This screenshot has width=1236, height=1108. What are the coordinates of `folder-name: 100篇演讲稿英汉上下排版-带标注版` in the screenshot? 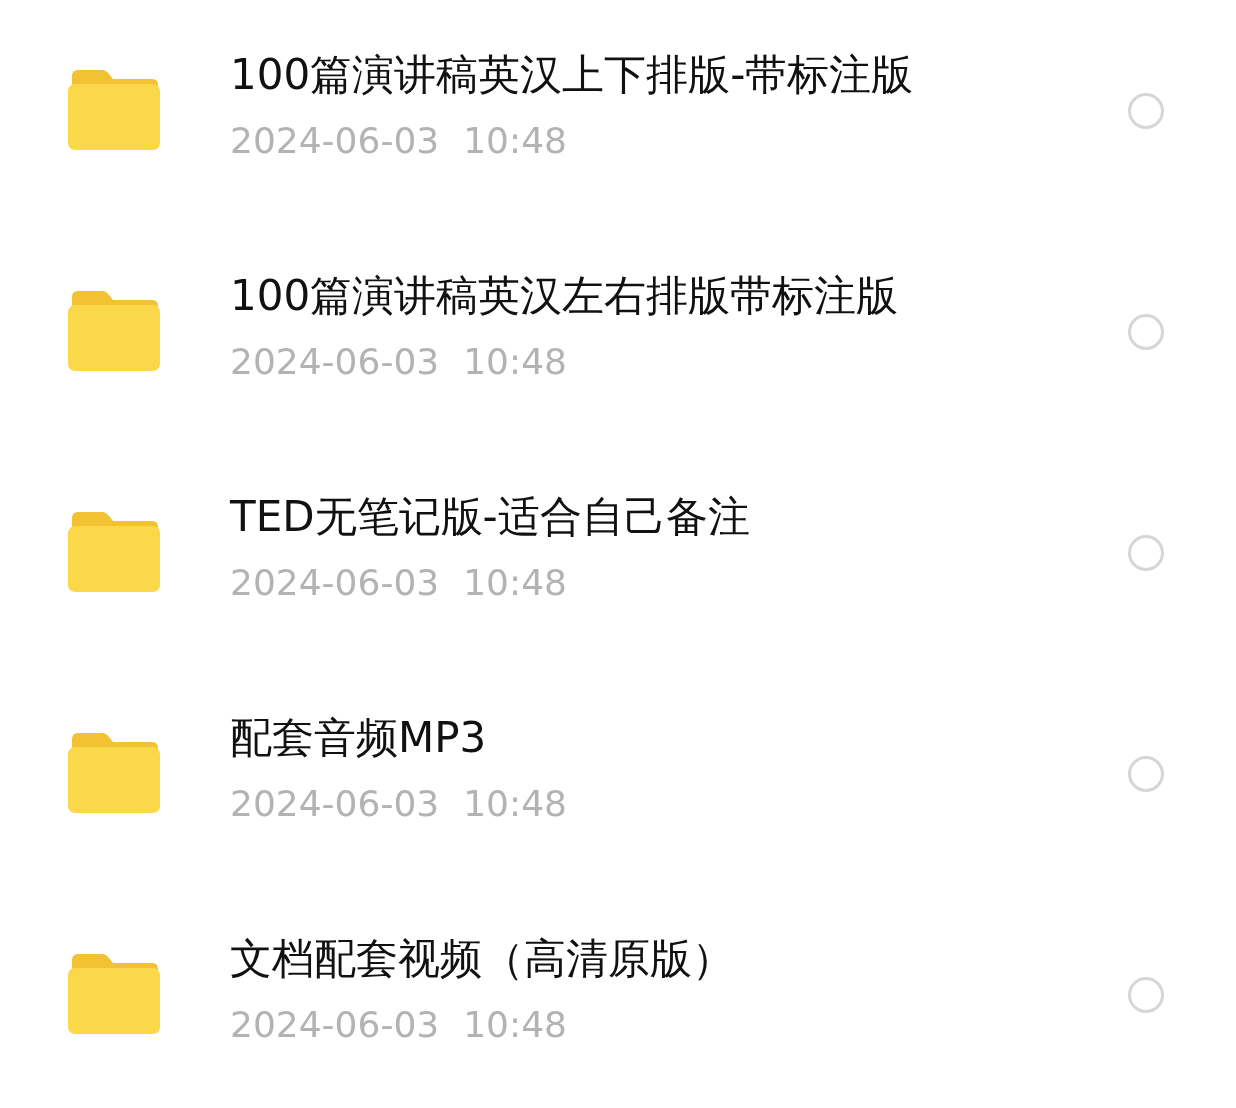 It's located at (572, 74).